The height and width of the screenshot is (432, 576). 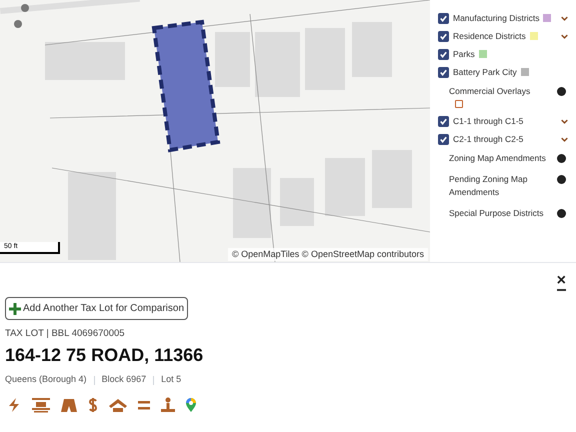 I want to click on layer-label: Residence Districts, so click(x=489, y=36).